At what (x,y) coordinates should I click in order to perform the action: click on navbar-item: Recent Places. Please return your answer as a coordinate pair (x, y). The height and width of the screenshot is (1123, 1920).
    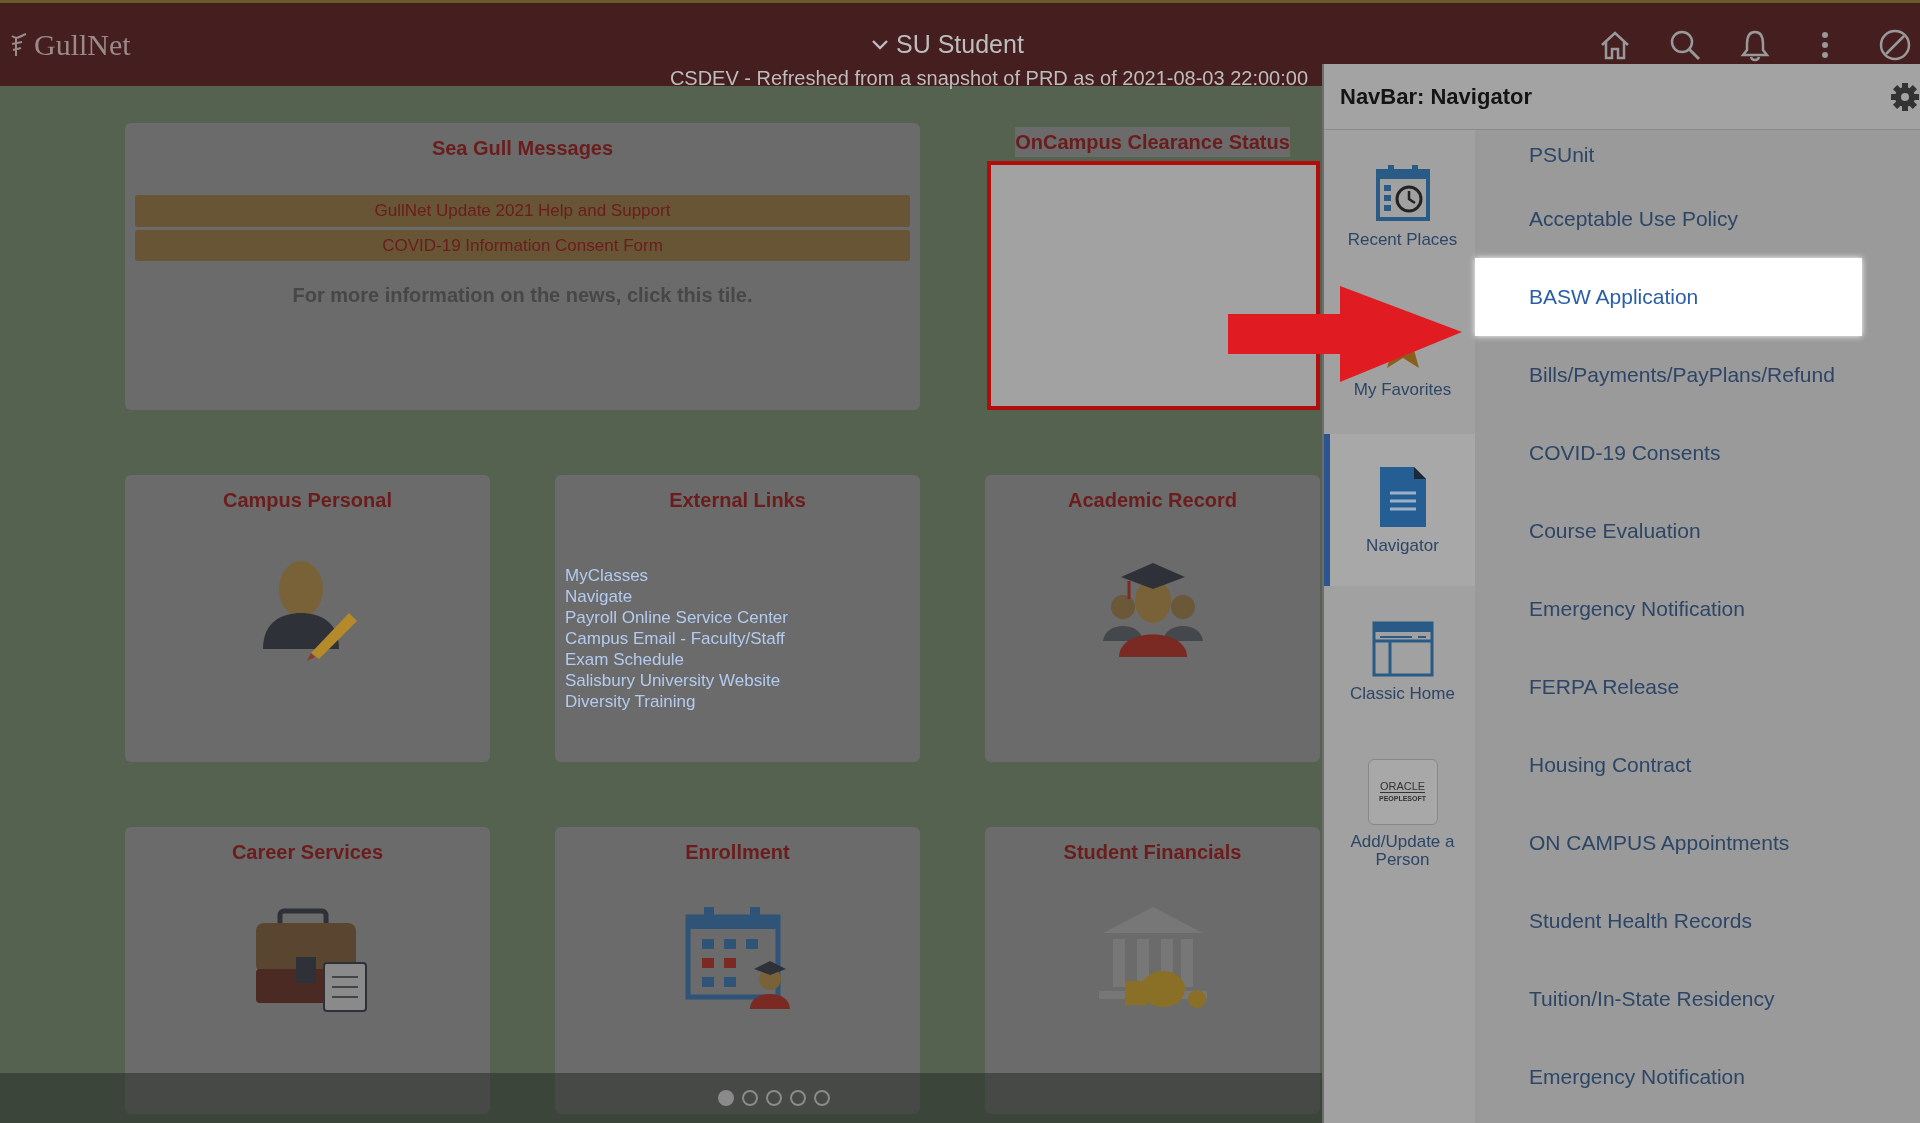
    Looking at the image, I should click on (1399, 206).